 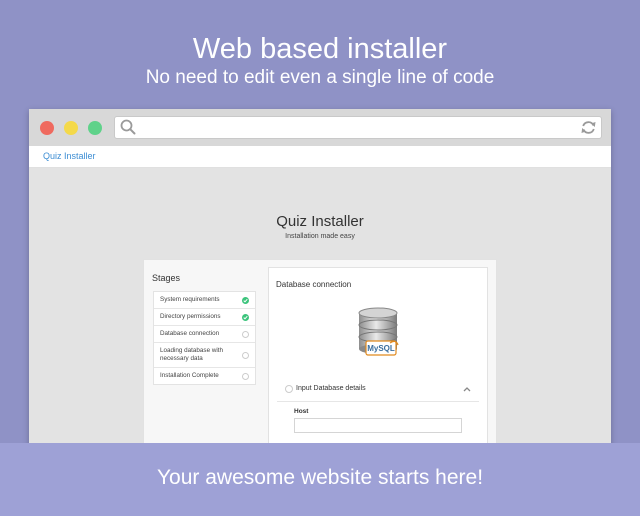 I want to click on stage-label: Database connection, so click(x=190, y=333).